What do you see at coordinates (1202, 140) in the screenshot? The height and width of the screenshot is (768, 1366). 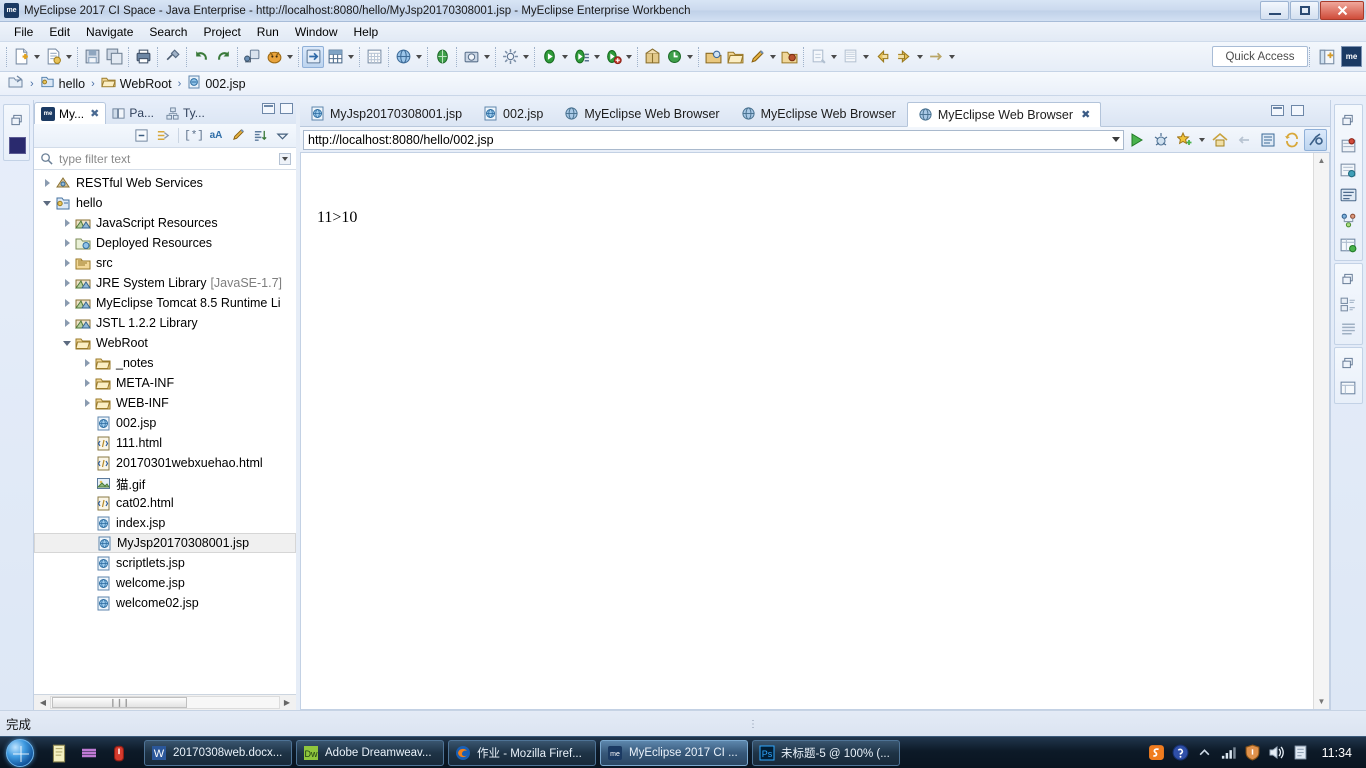 I see `bookmark-dropdown` at bounding box center [1202, 140].